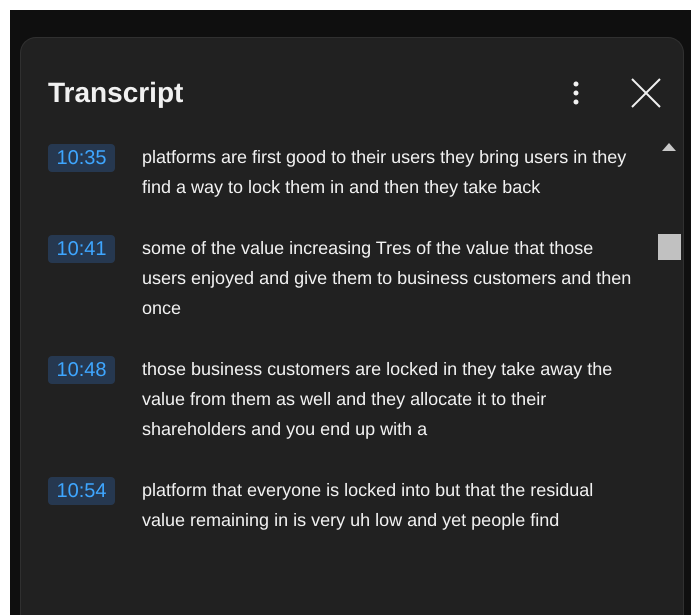 The height and width of the screenshot is (615, 691). I want to click on close-button, so click(646, 93).